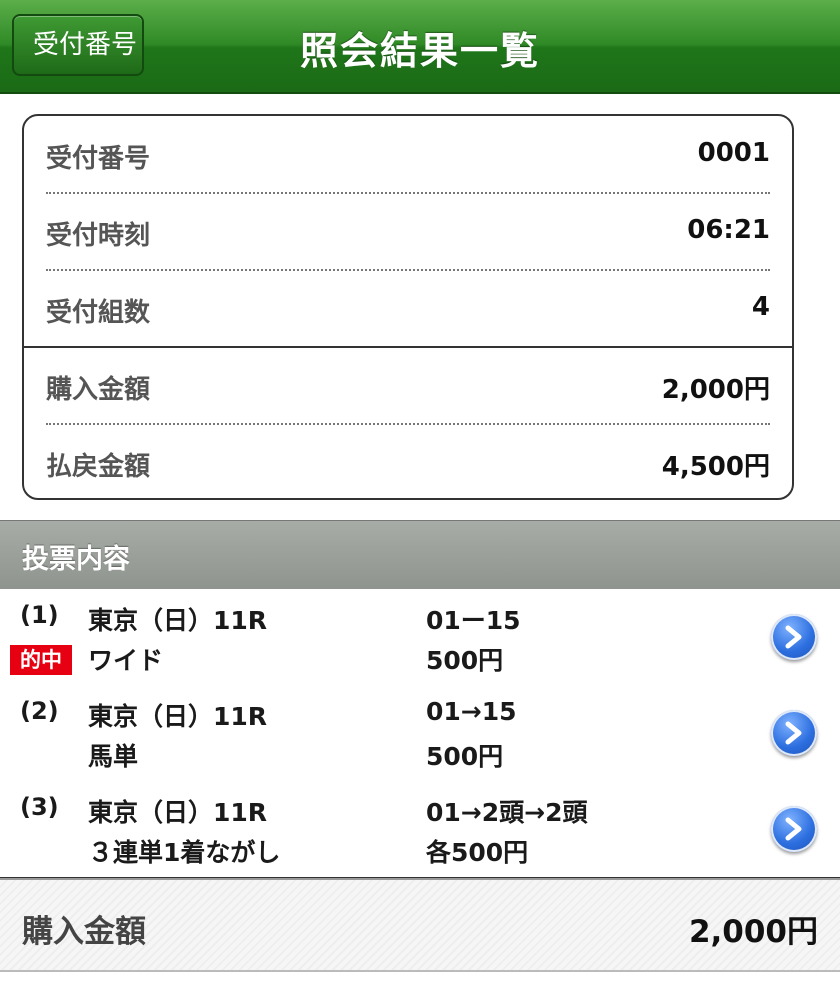 This screenshot has width=840, height=982. I want to click on bet-type: 馬単, so click(113, 756).